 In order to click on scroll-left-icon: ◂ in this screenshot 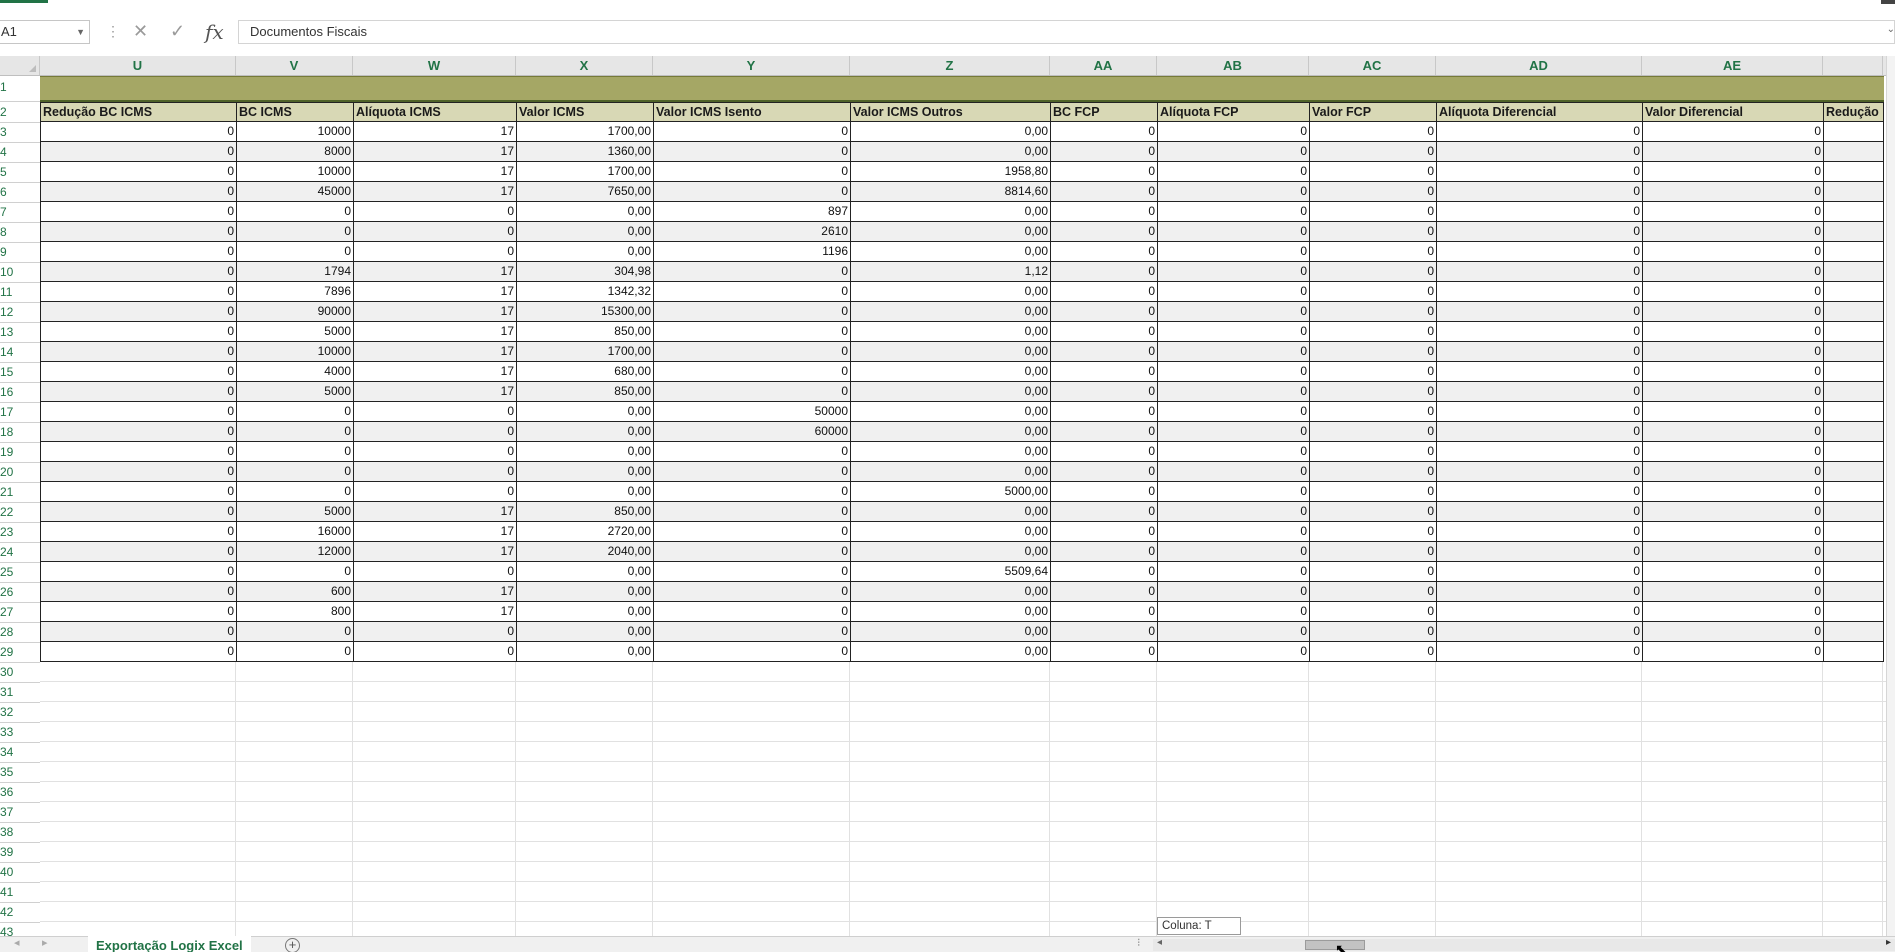, I will do `click(1159, 942)`.